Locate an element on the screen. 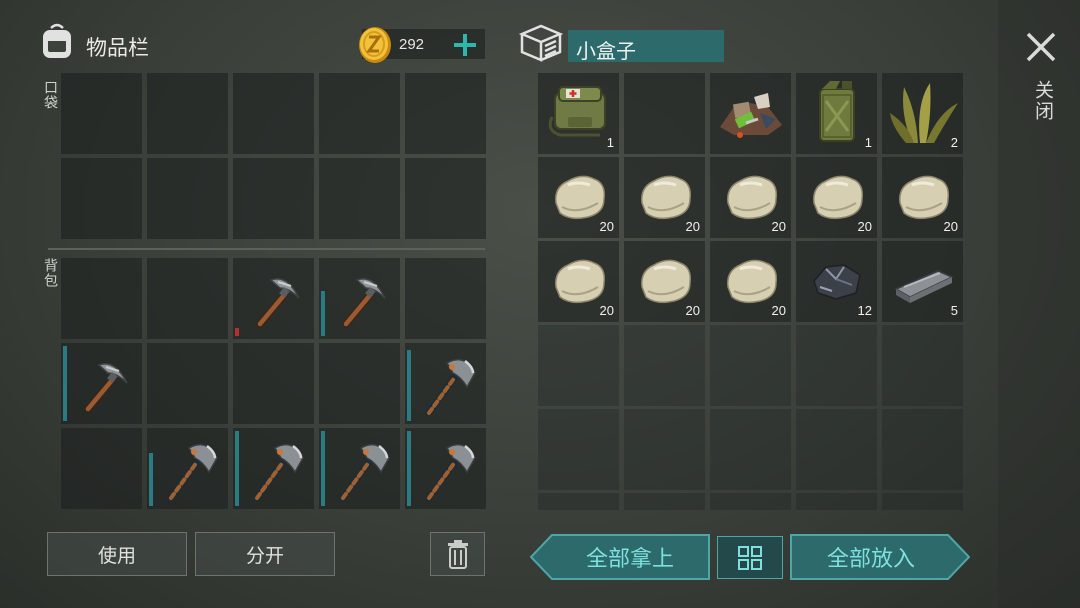 The image size is (1080, 608). take-all-label: 全部拿上 is located at coordinates (629, 559).